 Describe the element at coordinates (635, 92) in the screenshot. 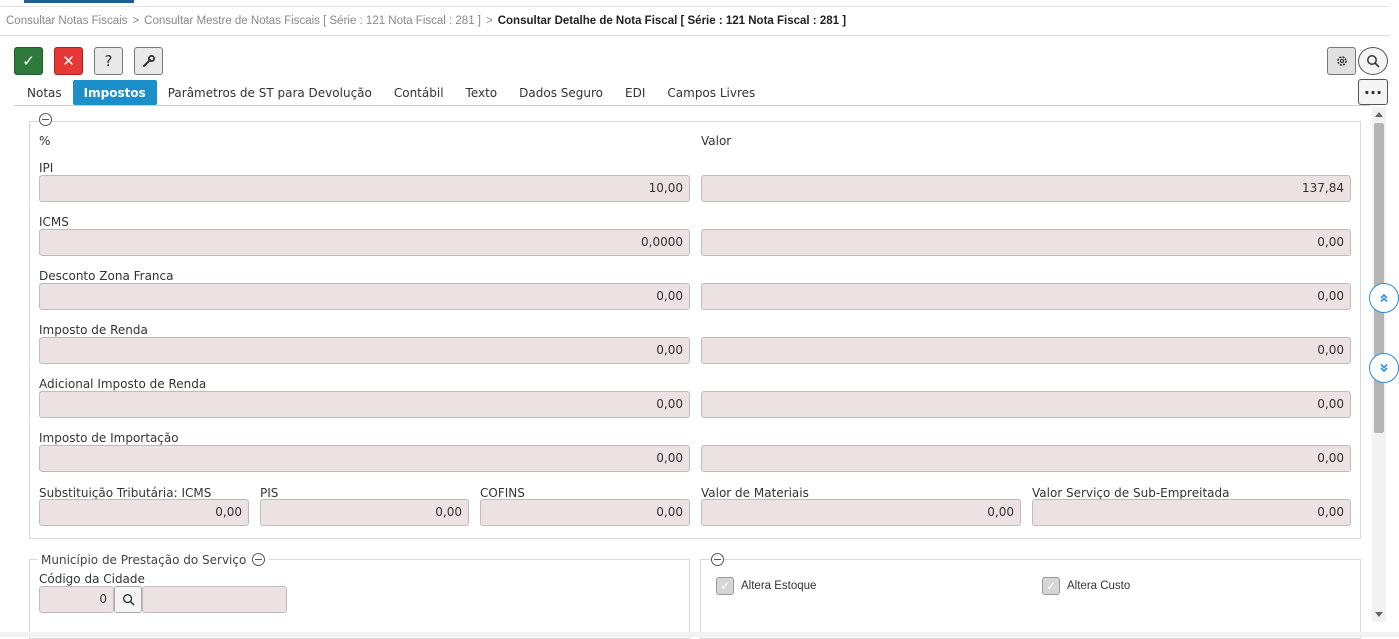

I see `tab-edi: EDI` at that location.